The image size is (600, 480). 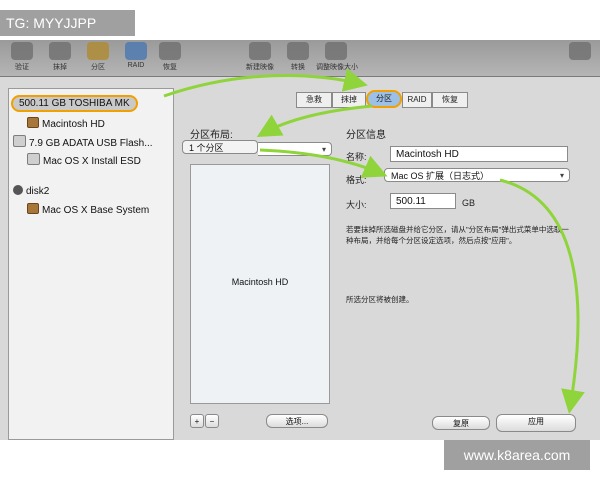 What do you see at coordinates (265, 83) in the screenshot?
I see `arrow-disk-to-partition-tab` at bounding box center [265, 83].